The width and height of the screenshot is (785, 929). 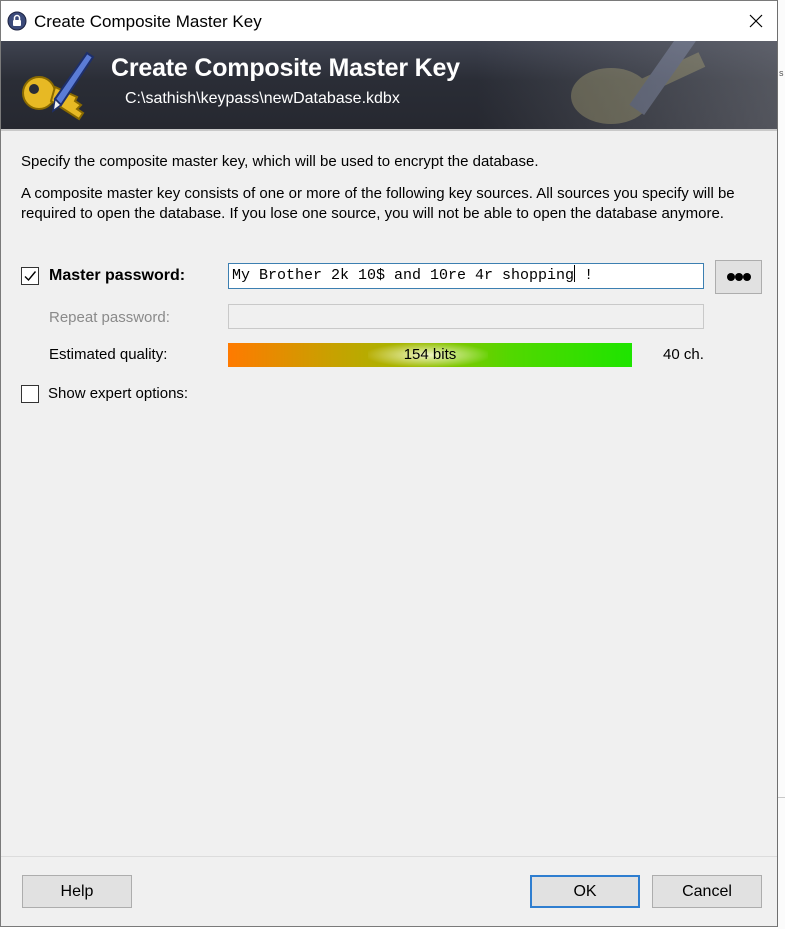 I want to click on ok-button: OK, so click(x=585, y=891).